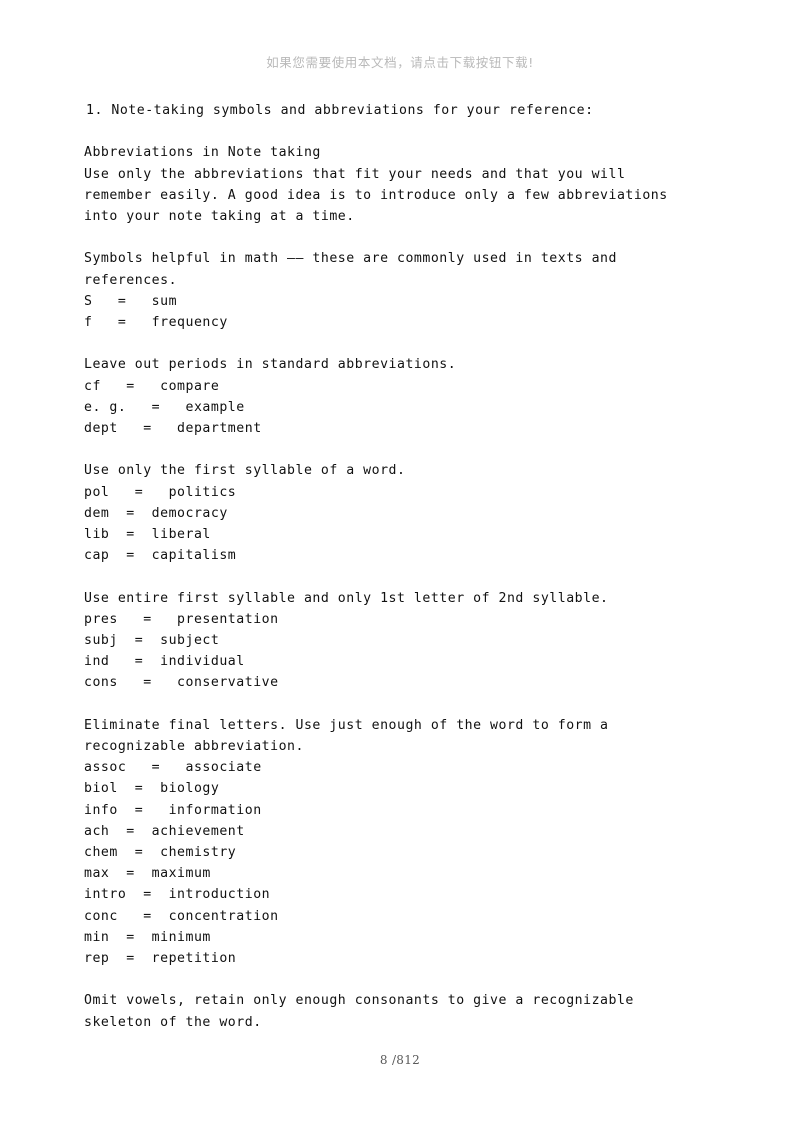 The height and width of the screenshot is (1132, 800). I want to click on abbreviation-row: S = sum, so click(131, 301).